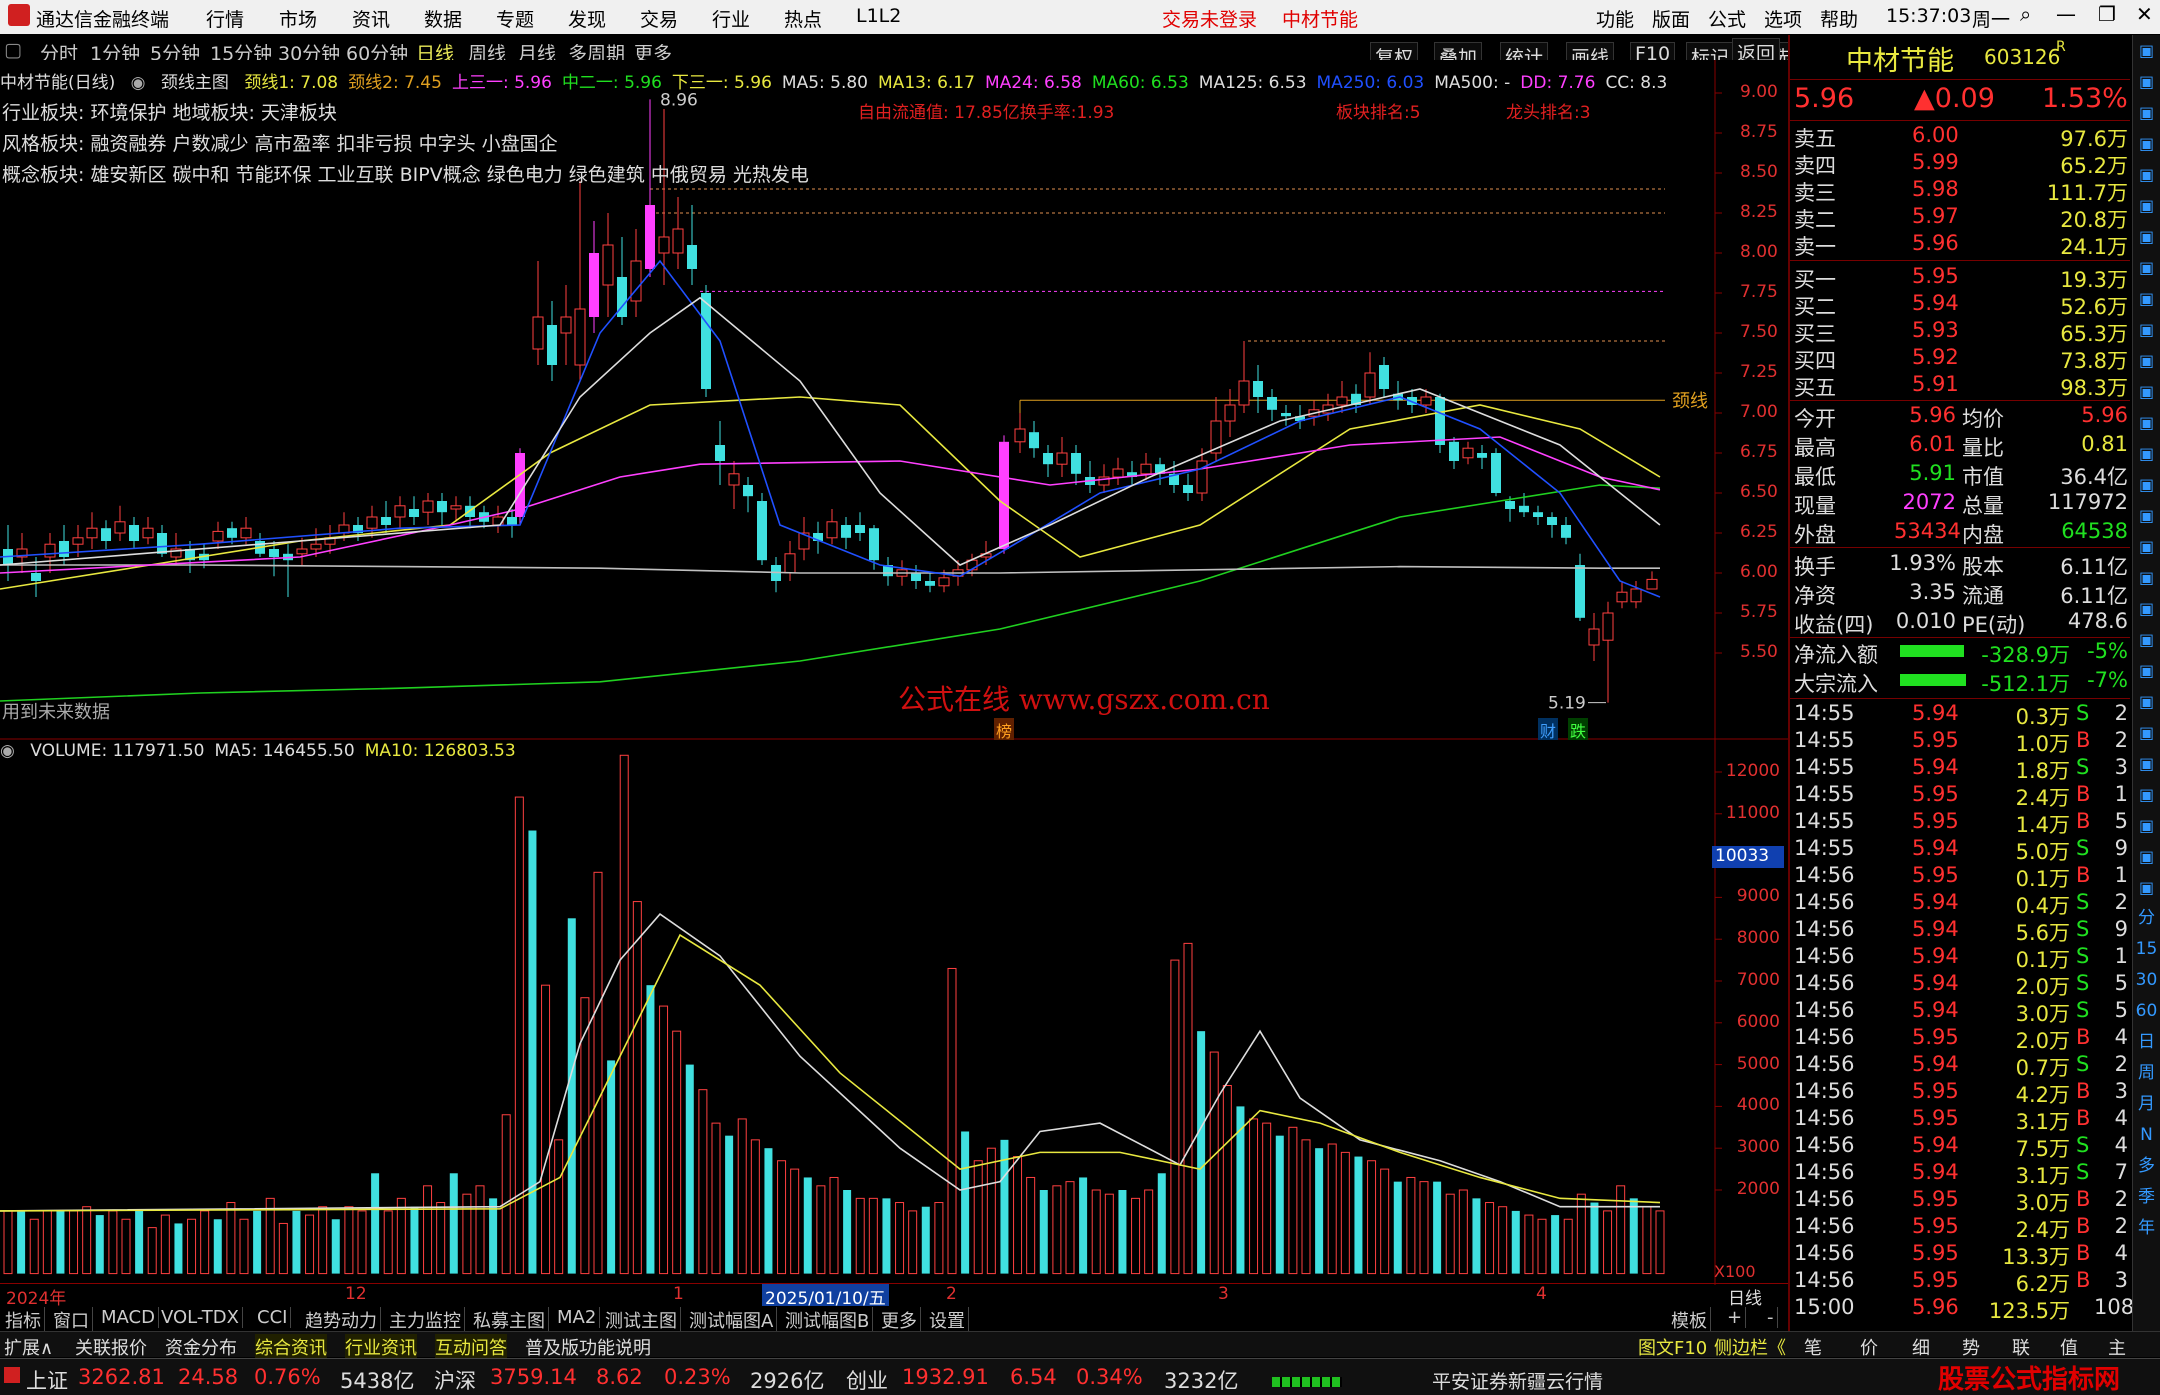  I want to click on side-tool-icon-26: ▣, so click(2146, 856).